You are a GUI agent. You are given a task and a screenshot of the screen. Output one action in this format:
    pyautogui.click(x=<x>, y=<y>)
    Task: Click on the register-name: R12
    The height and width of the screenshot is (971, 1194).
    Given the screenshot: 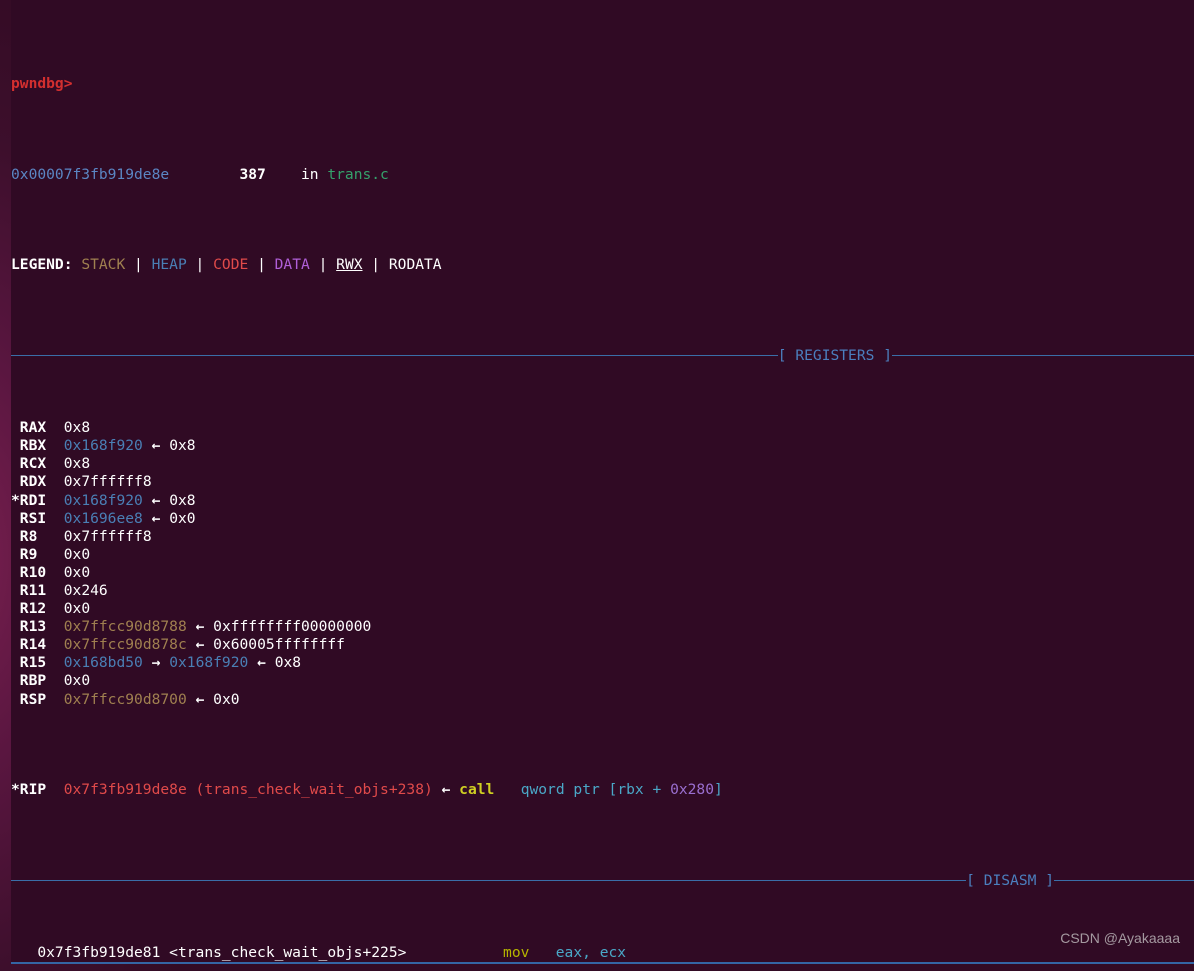 What is the action you would take?
    pyautogui.click(x=37, y=609)
    